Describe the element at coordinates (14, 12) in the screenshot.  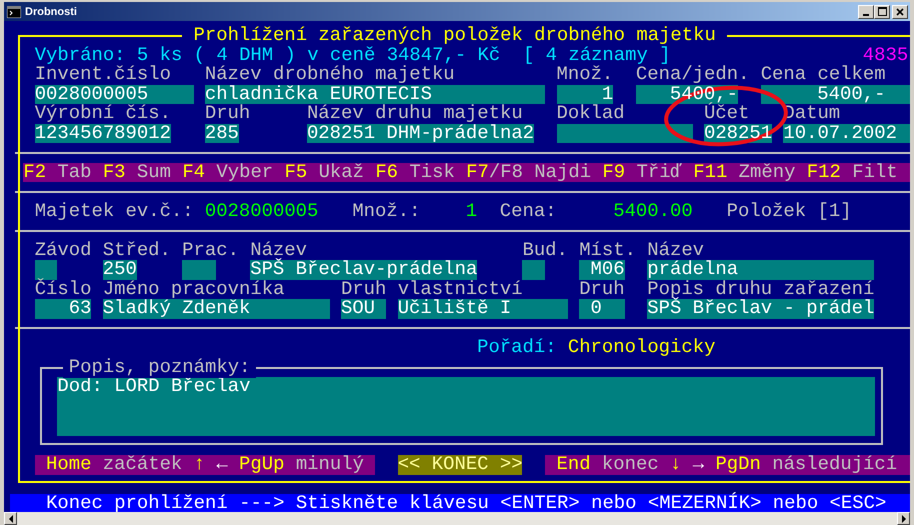
I see `console-icon` at that location.